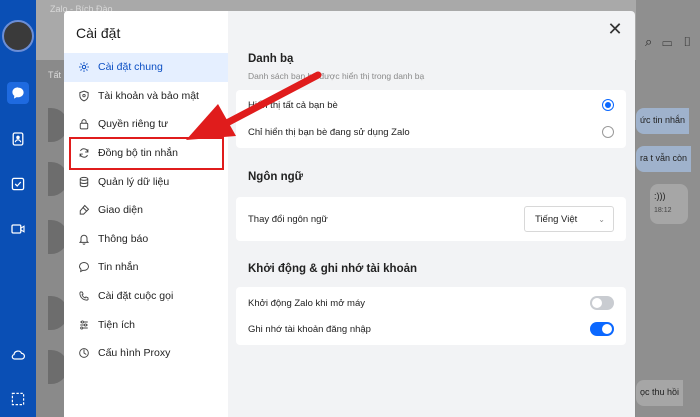 This screenshot has width=700, height=417. What do you see at coordinates (660, 393) in the screenshot?
I see `recalled-message-bubble: ọc thu hồi` at bounding box center [660, 393].